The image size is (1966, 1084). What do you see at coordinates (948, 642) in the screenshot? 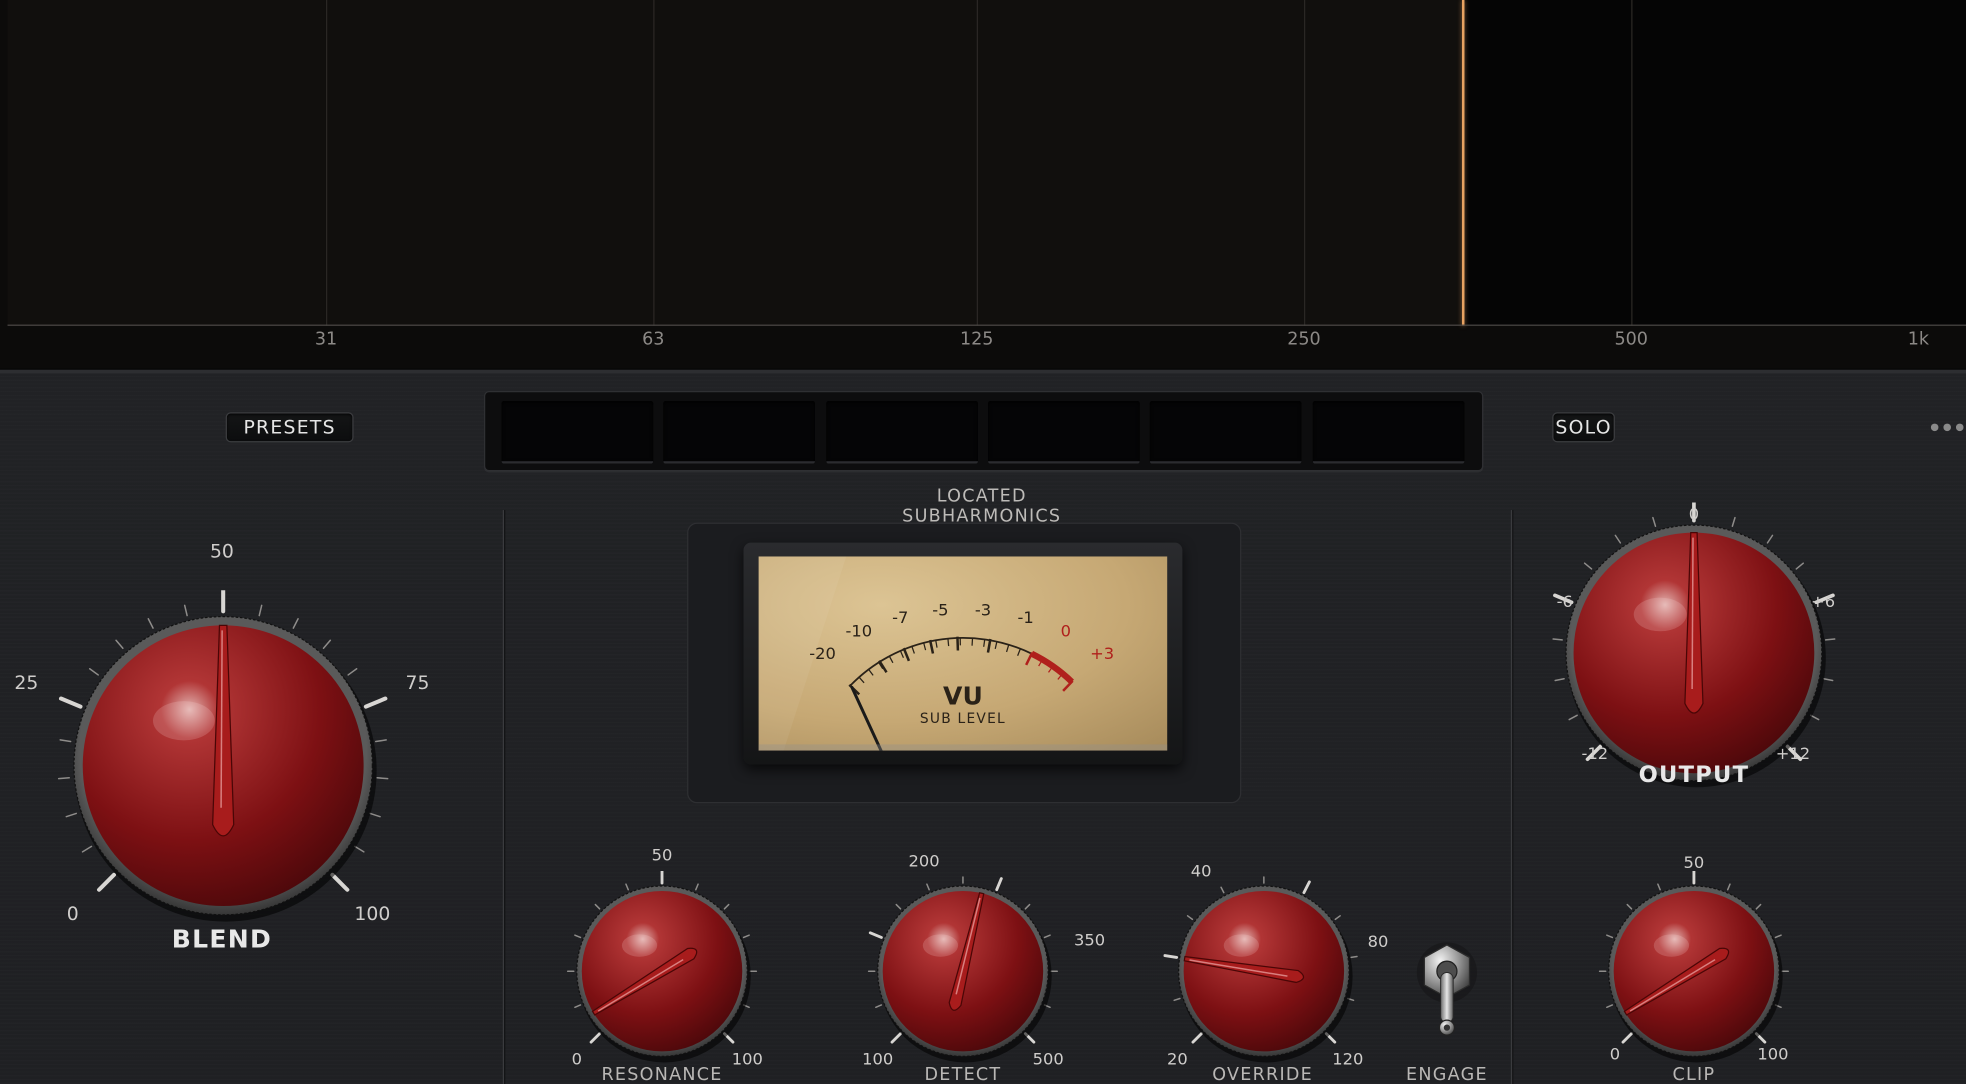
I see `vu-tick` at bounding box center [948, 642].